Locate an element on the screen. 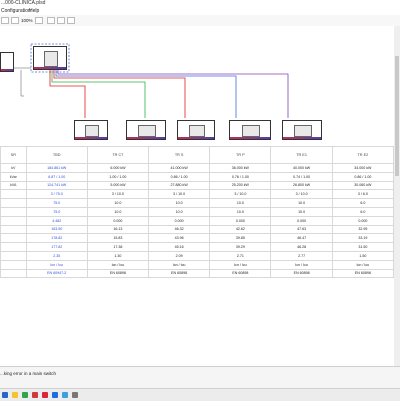 The image size is (400, 401). status-panel: ...king error in a main switch is located at coordinates (200, 377).